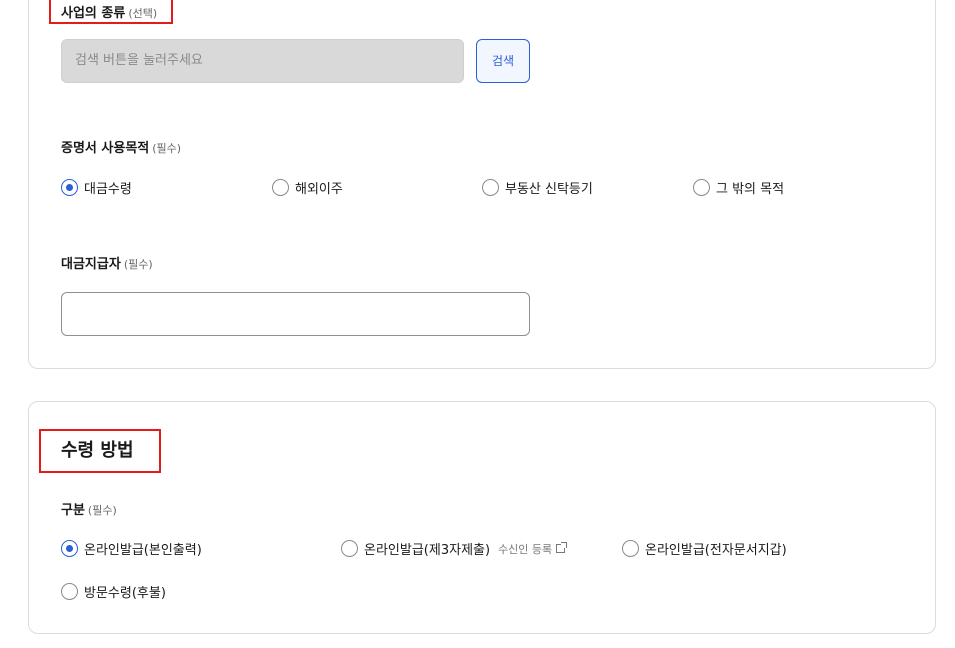  Describe the element at coordinates (109, 13) in the screenshot. I see `business-type-label: 사업의 종류 (선택)` at that location.